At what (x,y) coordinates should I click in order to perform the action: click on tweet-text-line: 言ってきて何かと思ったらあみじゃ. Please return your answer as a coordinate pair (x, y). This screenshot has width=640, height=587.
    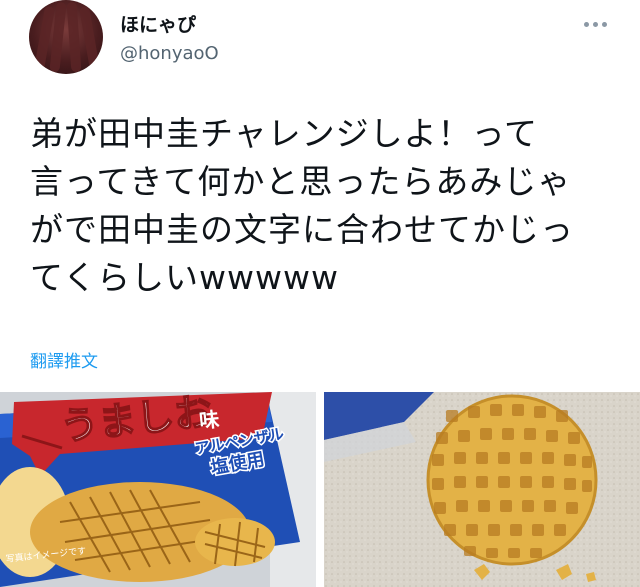
    Looking at the image, I should click on (301, 181).